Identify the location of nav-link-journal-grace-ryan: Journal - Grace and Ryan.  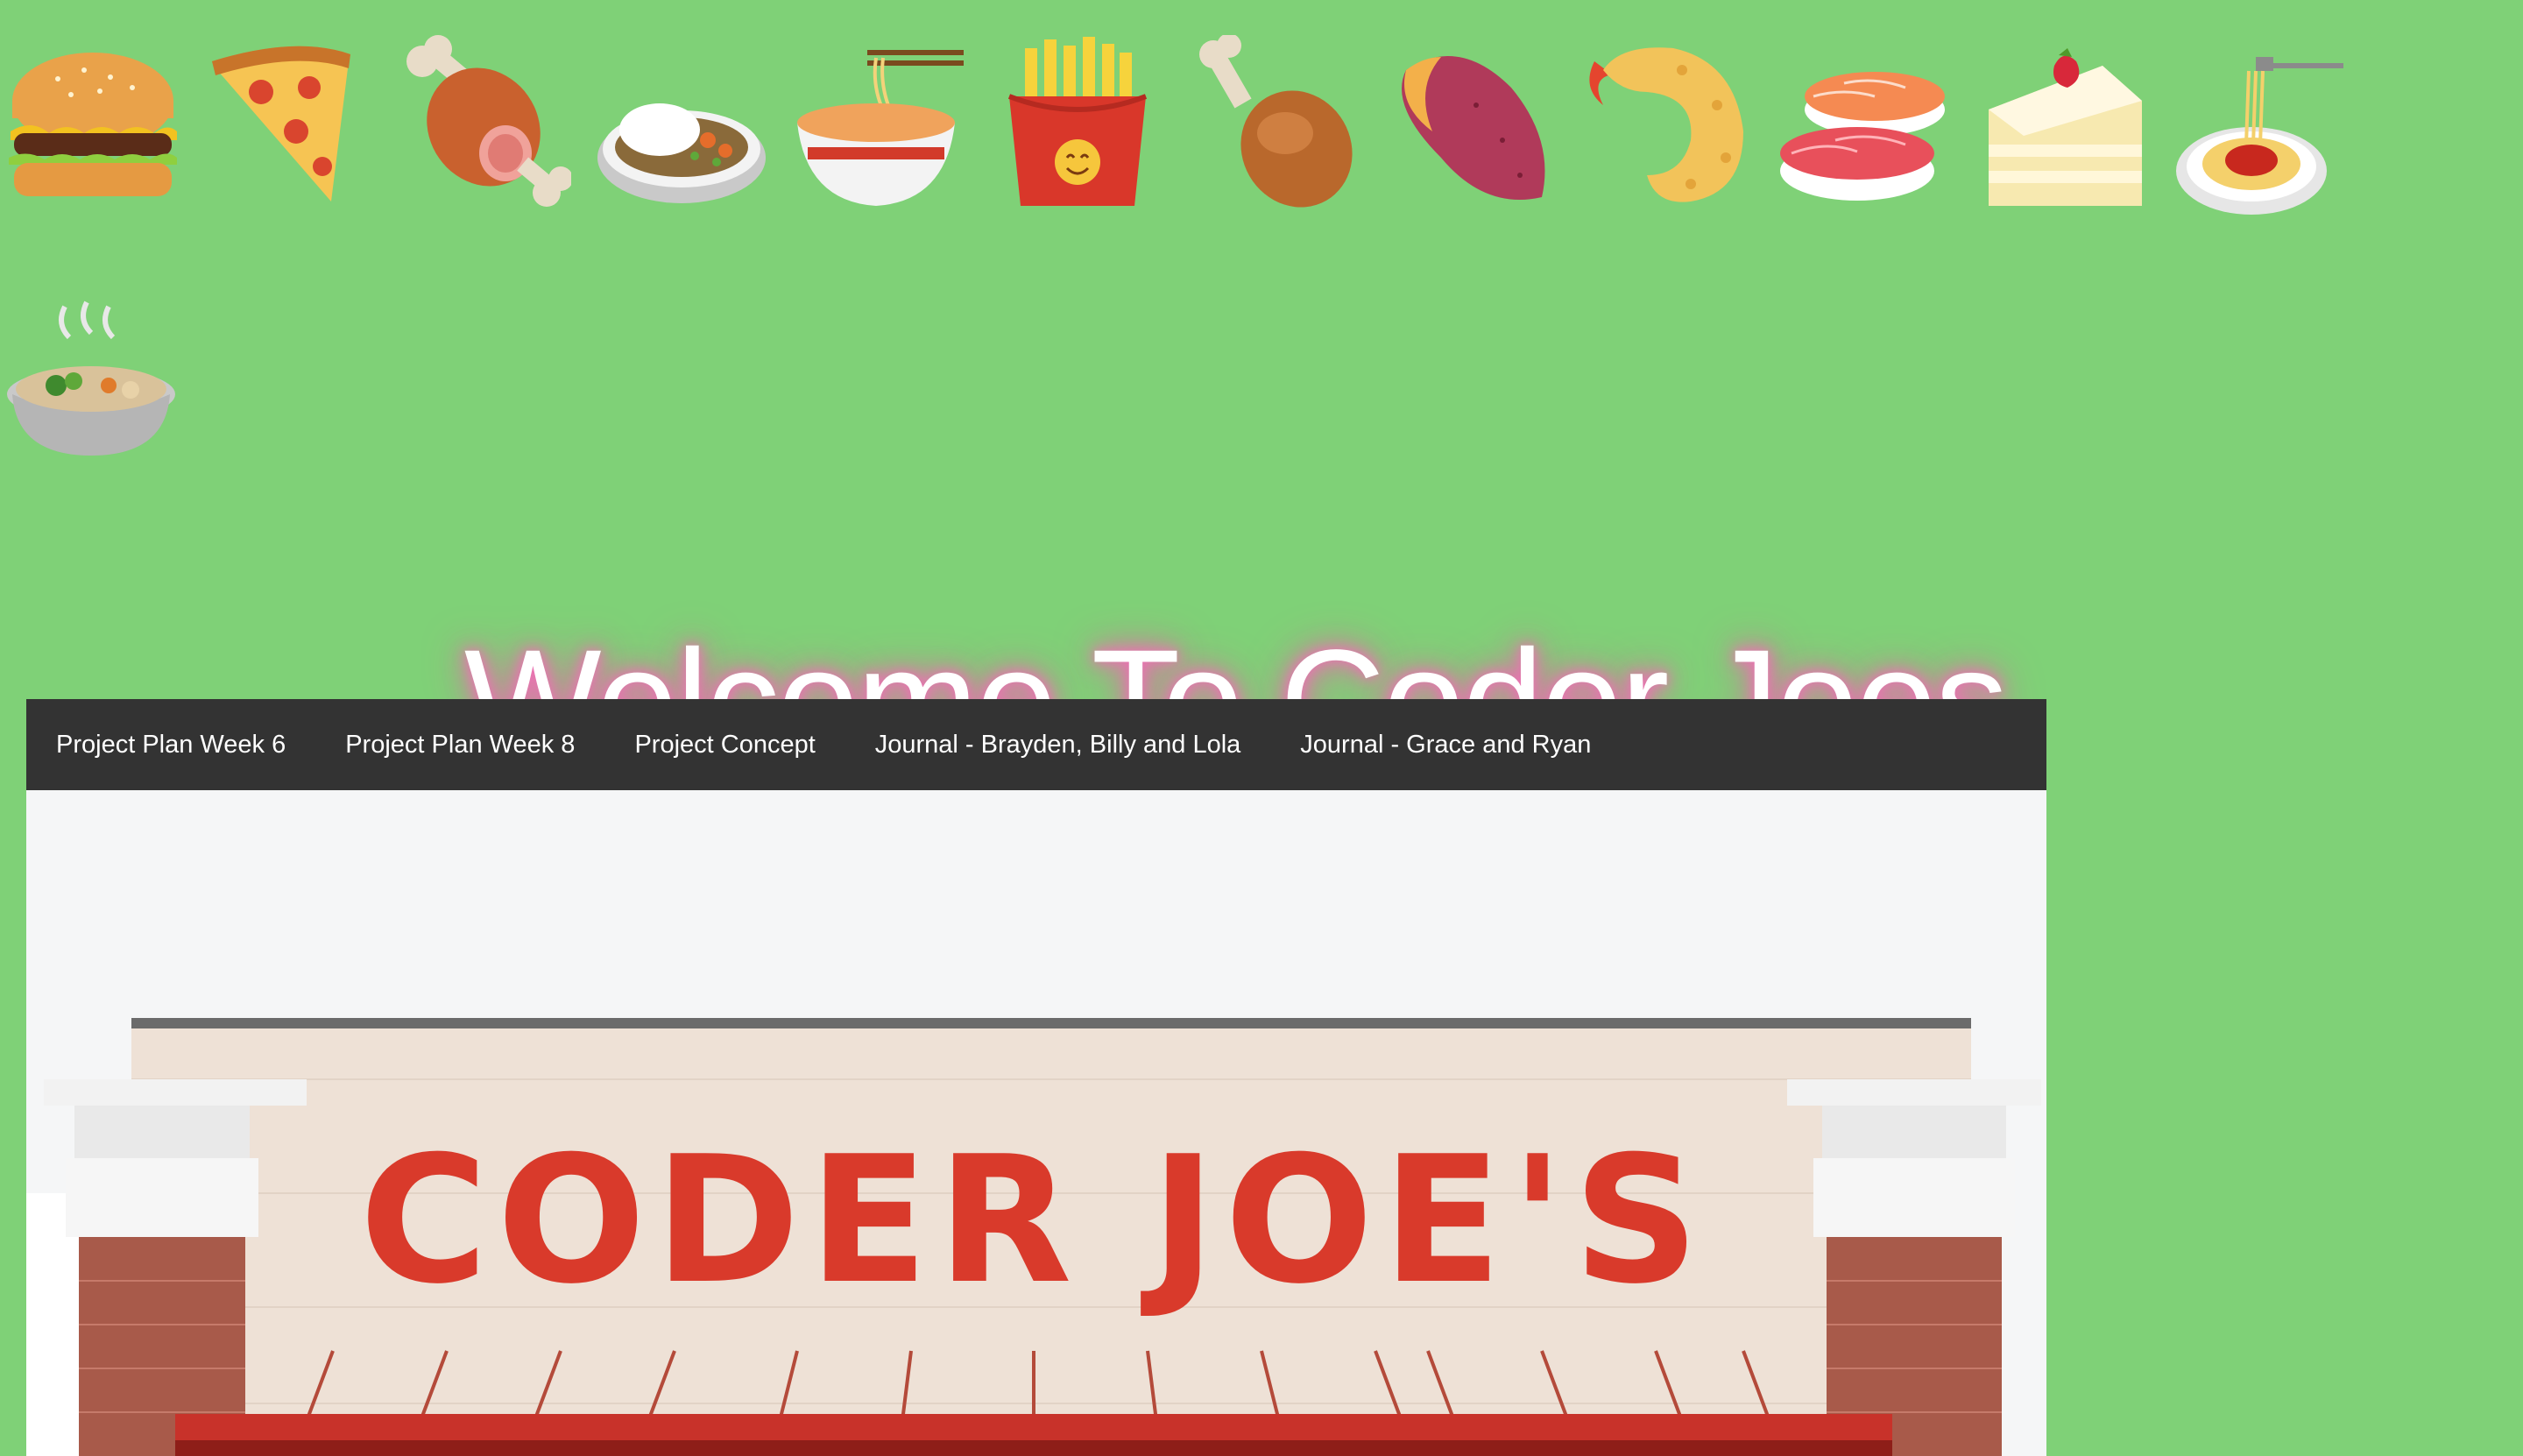
(1445, 744).